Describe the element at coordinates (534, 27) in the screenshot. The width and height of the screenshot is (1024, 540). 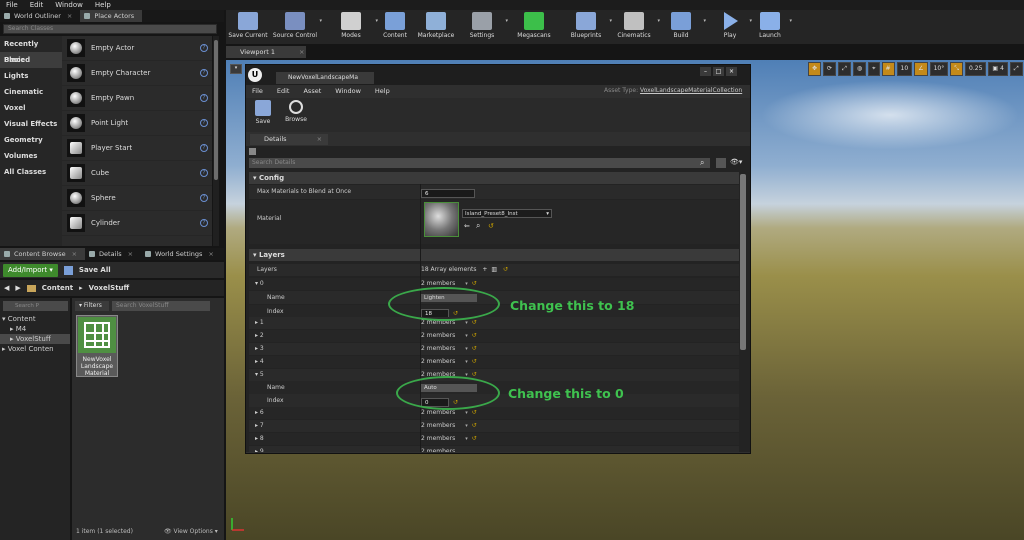
I see `megascans-button: Megascans` at that location.